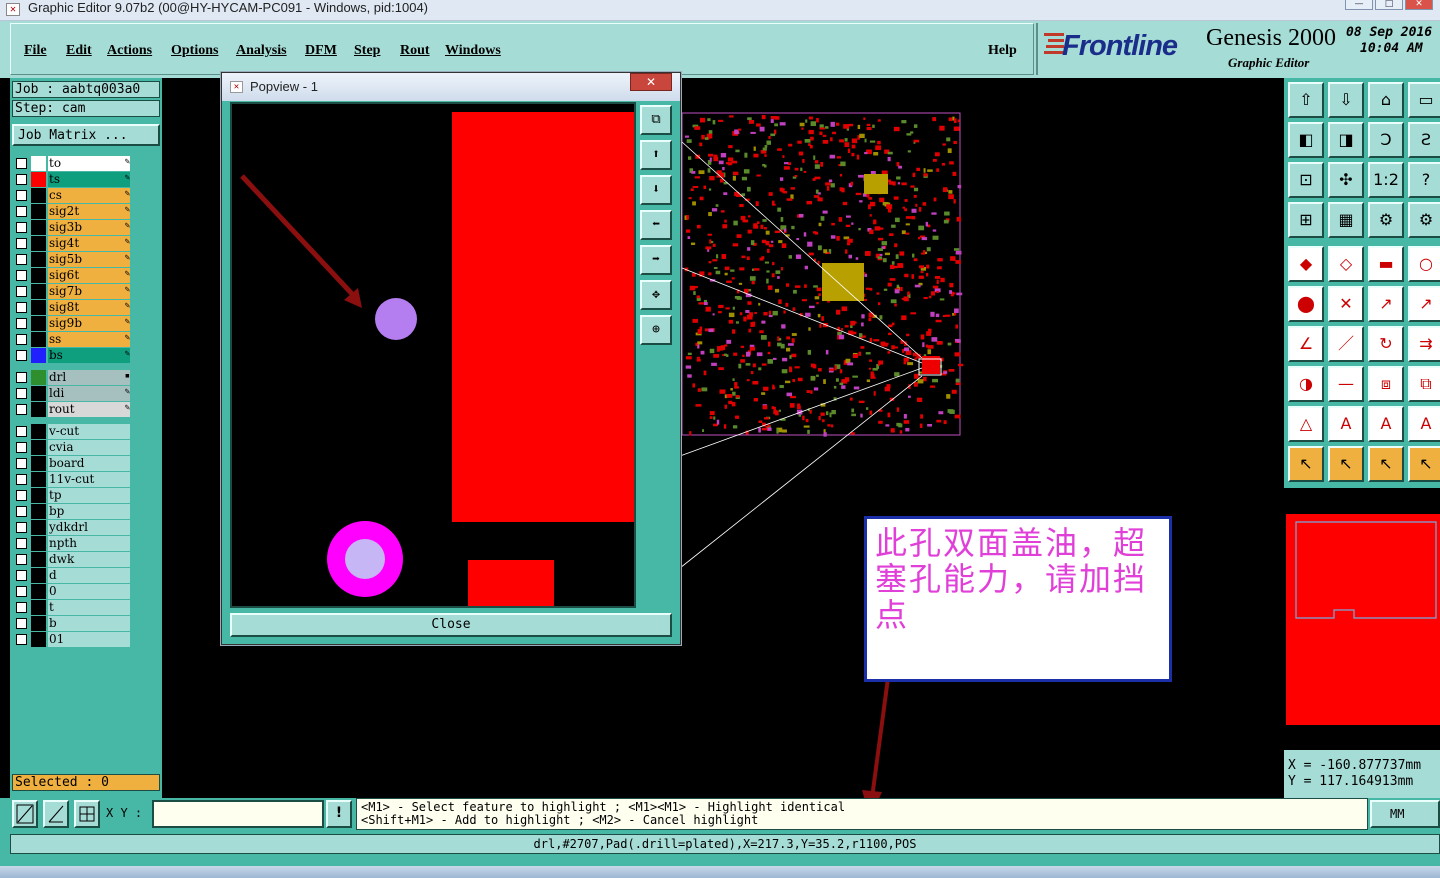  I want to click on tool-up-icon: ⇧, so click(1306, 100).